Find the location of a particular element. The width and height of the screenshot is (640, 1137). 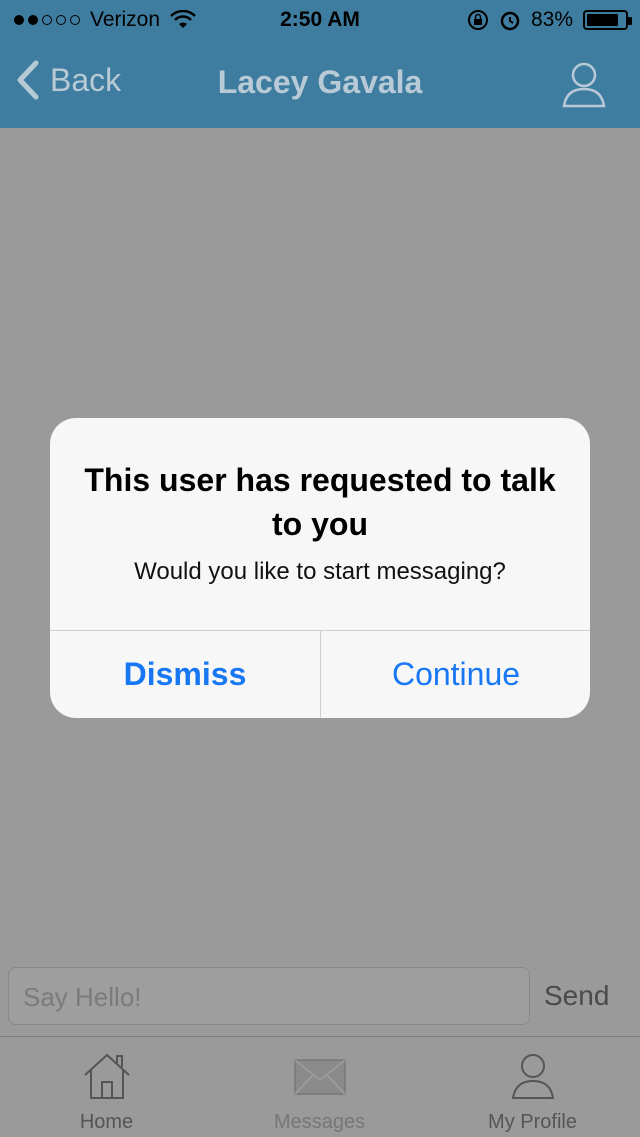

tab-my-profile: My Profile is located at coordinates (532, 1087).